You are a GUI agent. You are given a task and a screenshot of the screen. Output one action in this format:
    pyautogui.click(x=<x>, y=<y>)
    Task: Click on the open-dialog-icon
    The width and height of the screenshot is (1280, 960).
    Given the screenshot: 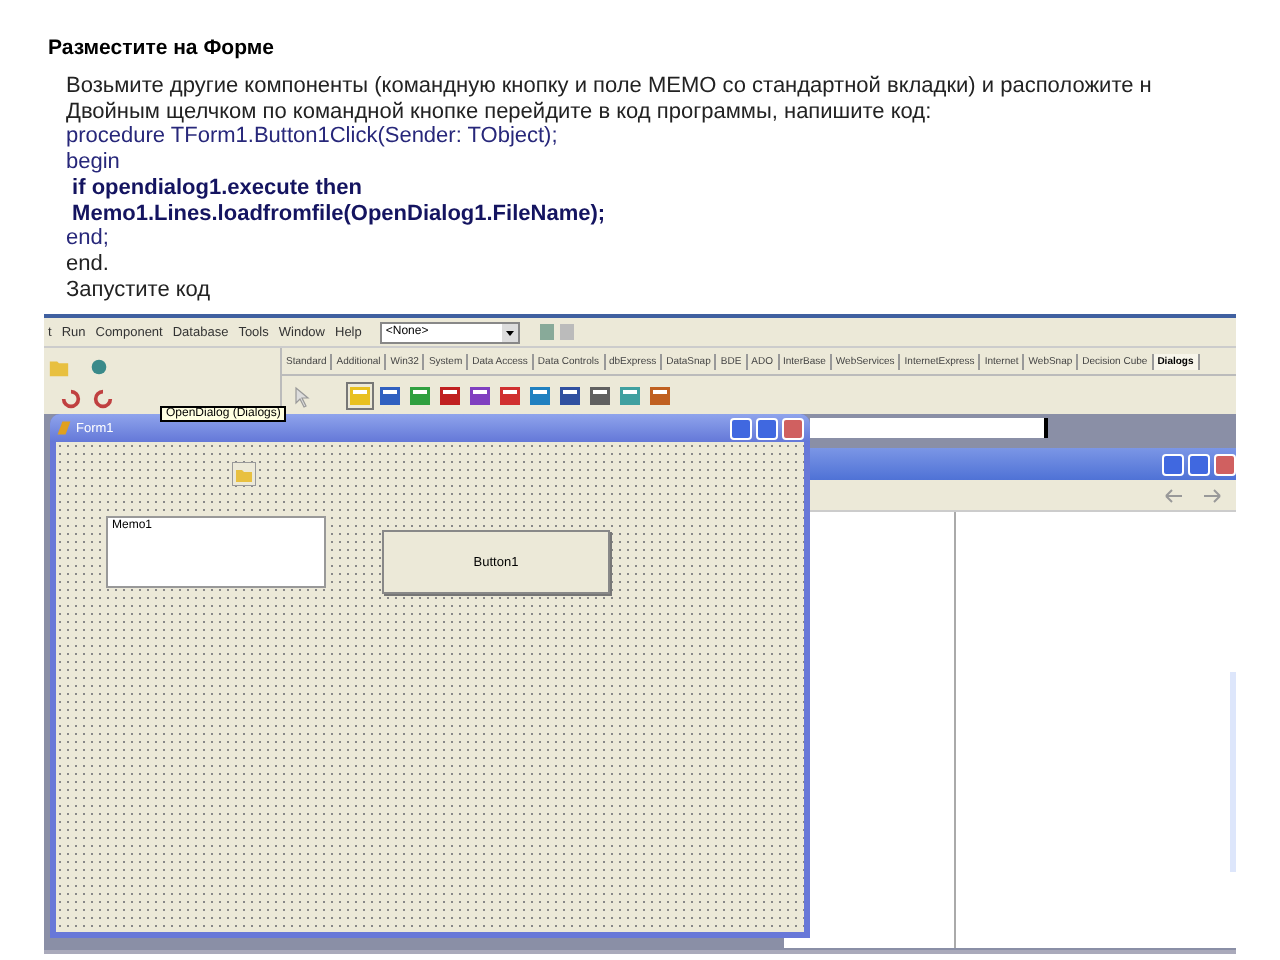 What is the action you would take?
    pyautogui.click(x=244, y=474)
    